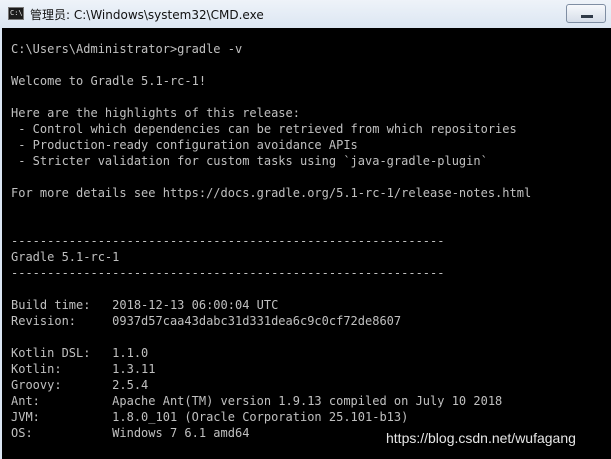  I want to click on cmd-icon: C:\., so click(17, 13).